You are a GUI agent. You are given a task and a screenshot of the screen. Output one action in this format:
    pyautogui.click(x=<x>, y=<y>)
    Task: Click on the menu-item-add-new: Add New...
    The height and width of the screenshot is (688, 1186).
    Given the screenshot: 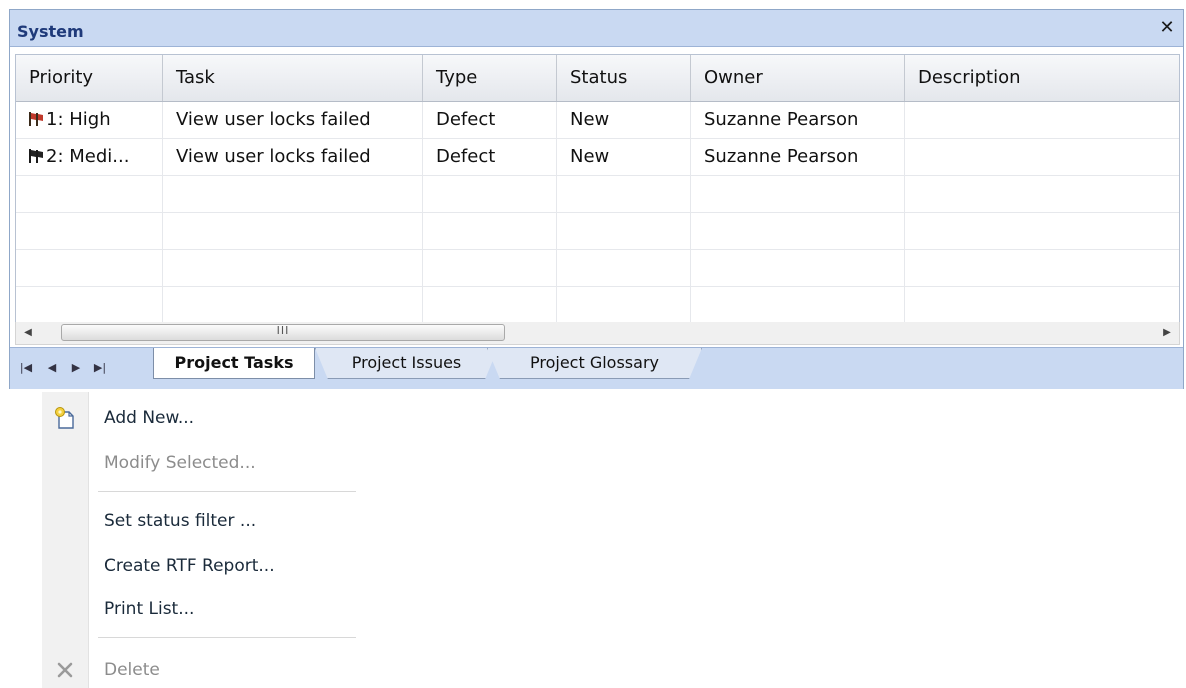 What is the action you would take?
    pyautogui.click(x=200, y=418)
    